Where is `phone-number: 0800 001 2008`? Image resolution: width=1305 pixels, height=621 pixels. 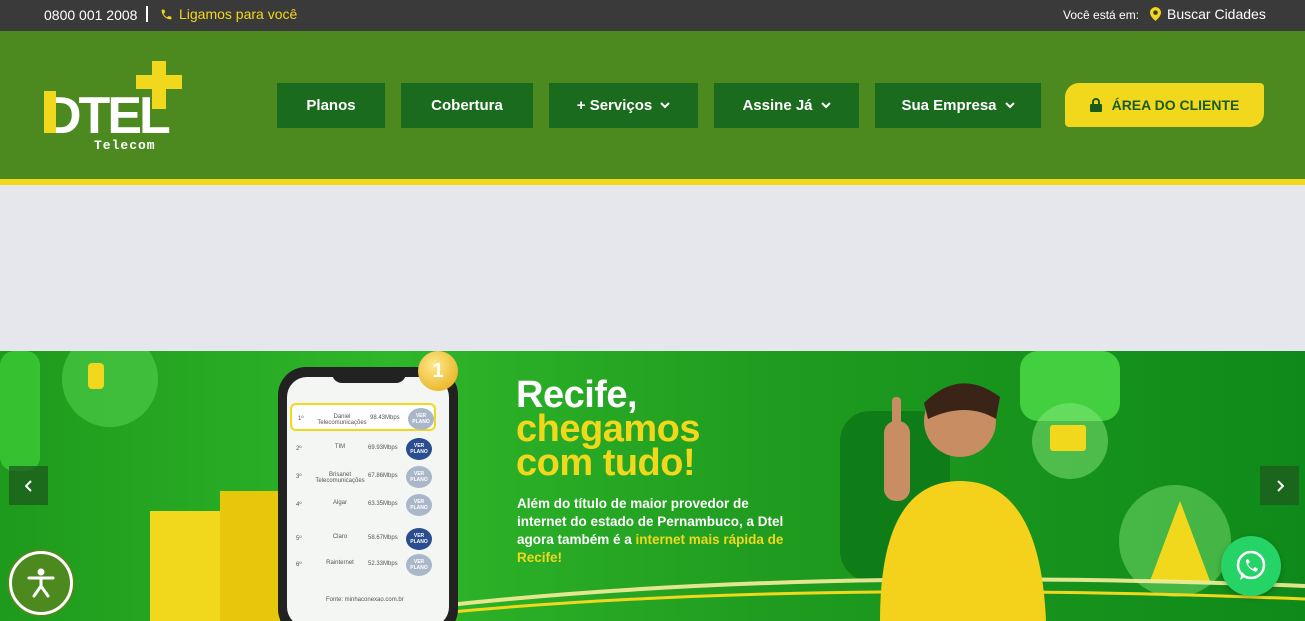 phone-number: 0800 001 2008 is located at coordinates (90, 15).